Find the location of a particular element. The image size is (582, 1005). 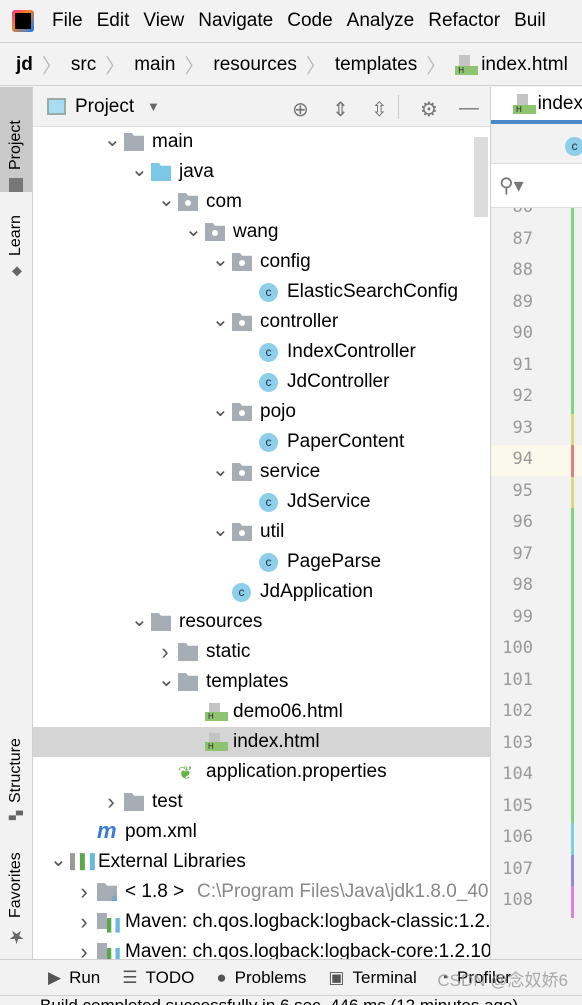

tree-item: c ElasticSearchConfig is located at coordinates (261, 292).